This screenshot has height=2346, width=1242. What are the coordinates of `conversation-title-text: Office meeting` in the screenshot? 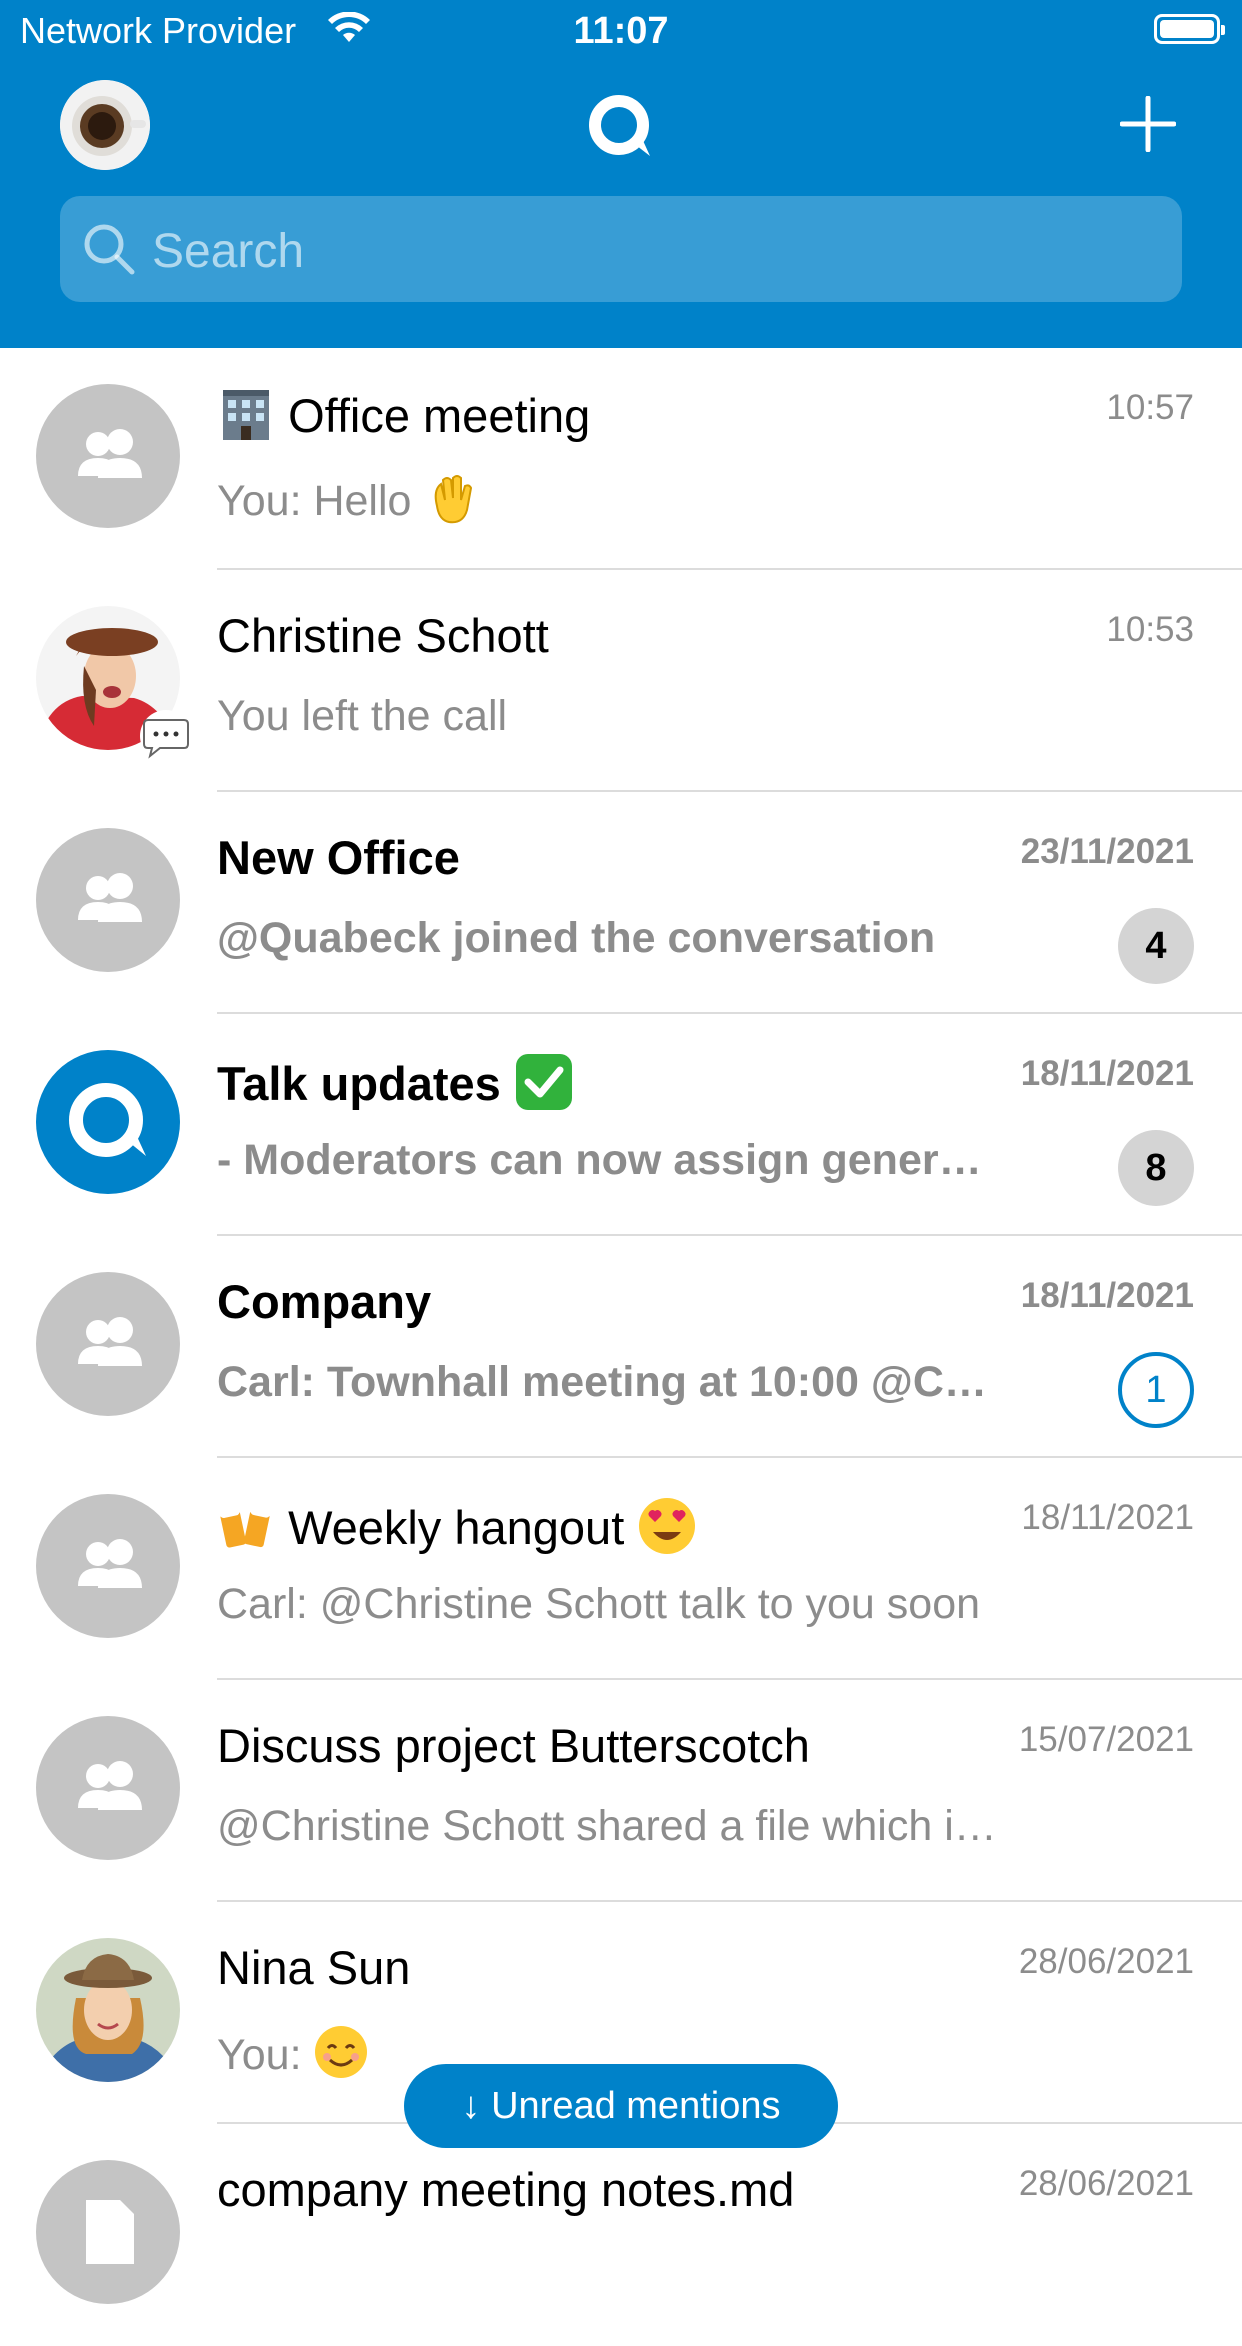 It's located at (439, 415).